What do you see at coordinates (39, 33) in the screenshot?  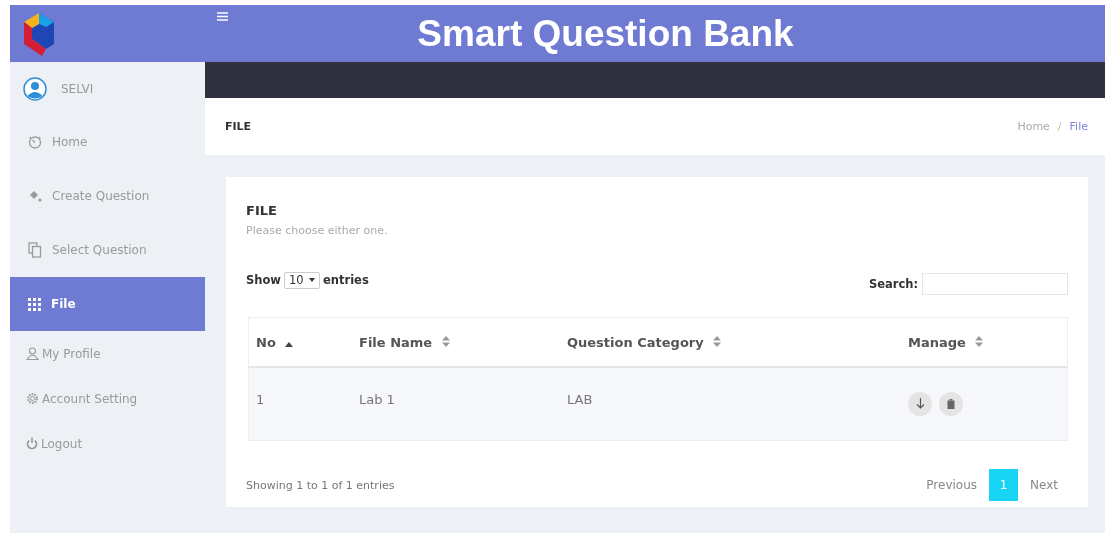 I see `logo-icon` at bounding box center [39, 33].